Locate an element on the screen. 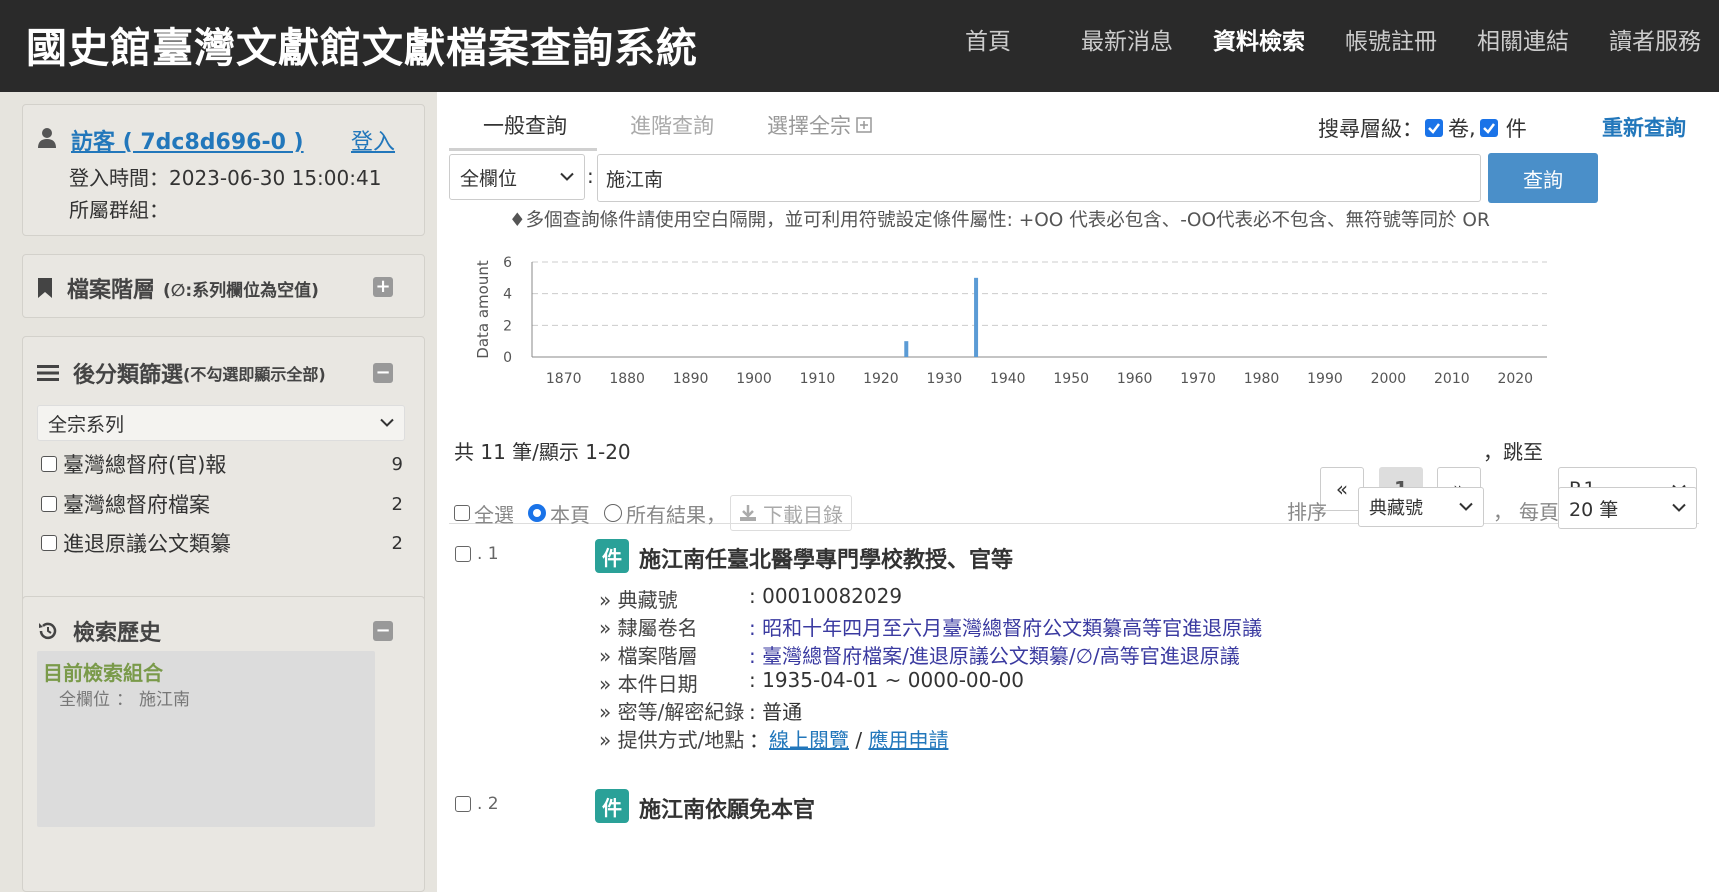 Image resolution: width=1719 pixels, height=892 pixels. nav-home: 首頁 is located at coordinates (1003, 39).